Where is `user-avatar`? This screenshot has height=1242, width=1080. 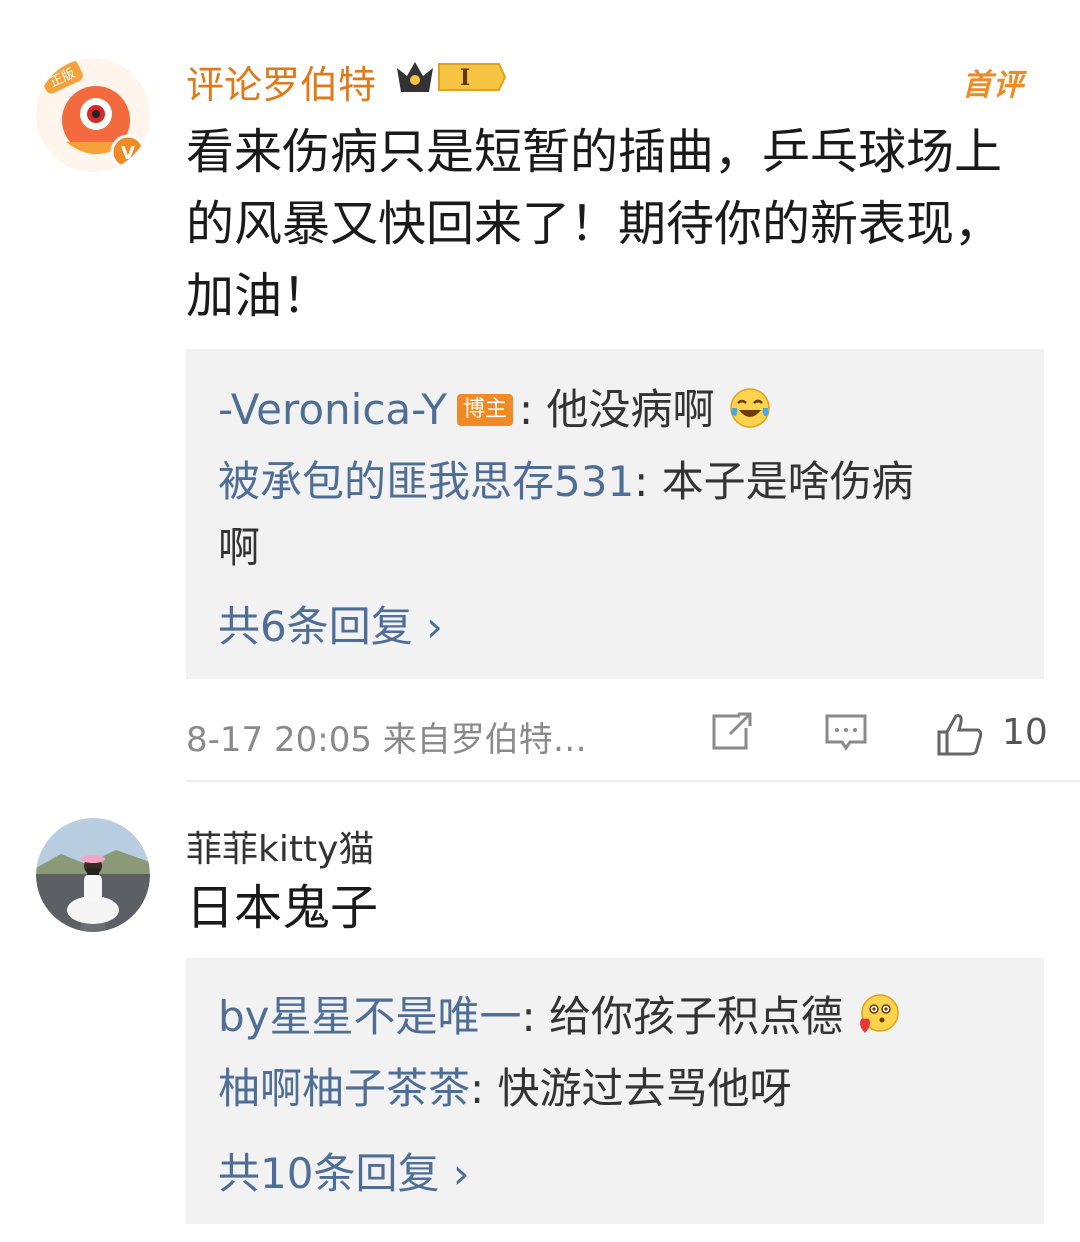 user-avatar is located at coordinates (93, 875).